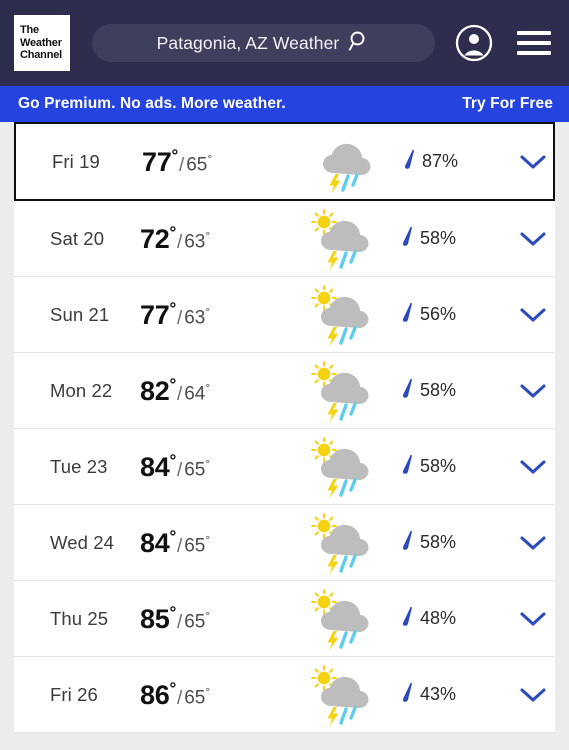 The width and height of the screenshot is (569, 750). I want to click on forecast-day-label: Sat 20, so click(77, 238).